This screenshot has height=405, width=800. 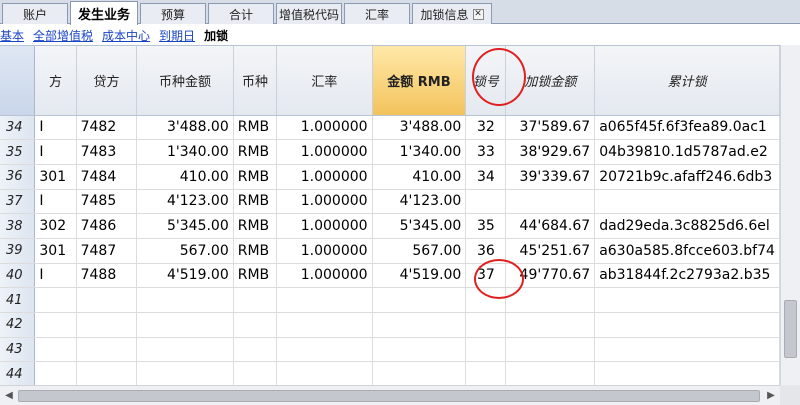 I want to click on cell-amount-rmb: 1'340.00, so click(x=419, y=152).